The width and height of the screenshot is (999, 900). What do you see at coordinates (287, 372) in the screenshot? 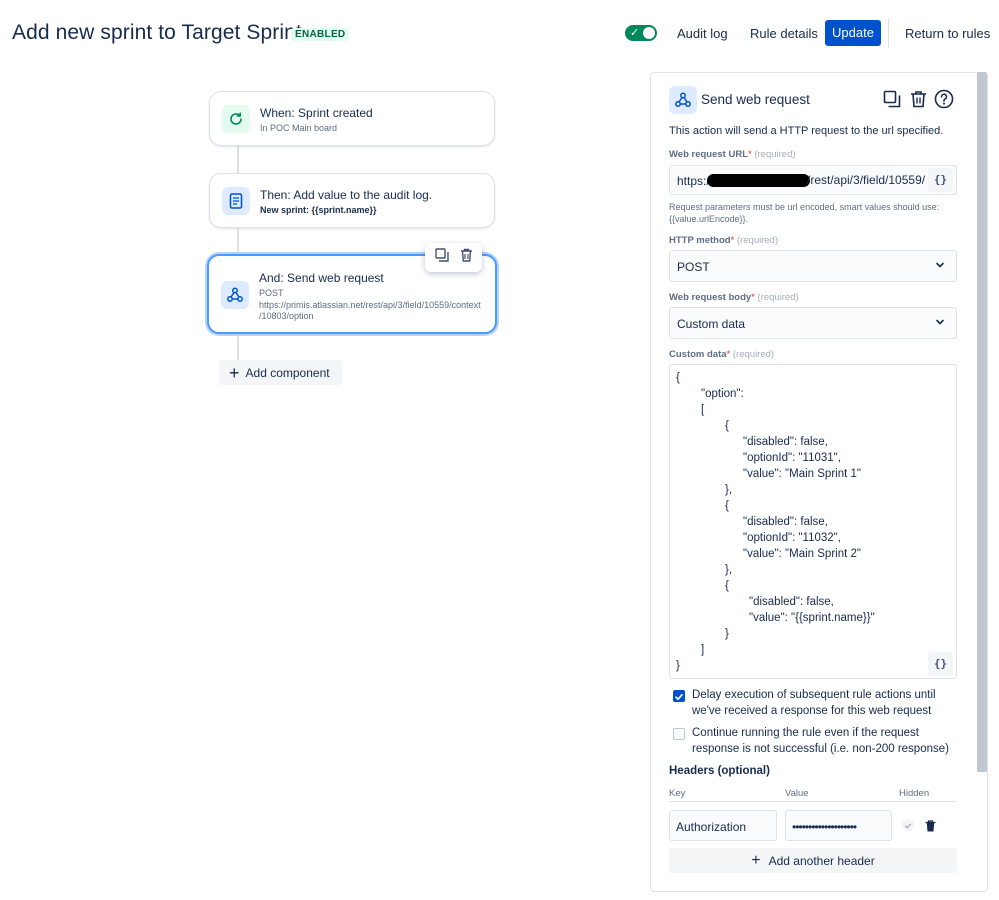
I see `add-component-label: Add component` at bounding box center [287, 372].